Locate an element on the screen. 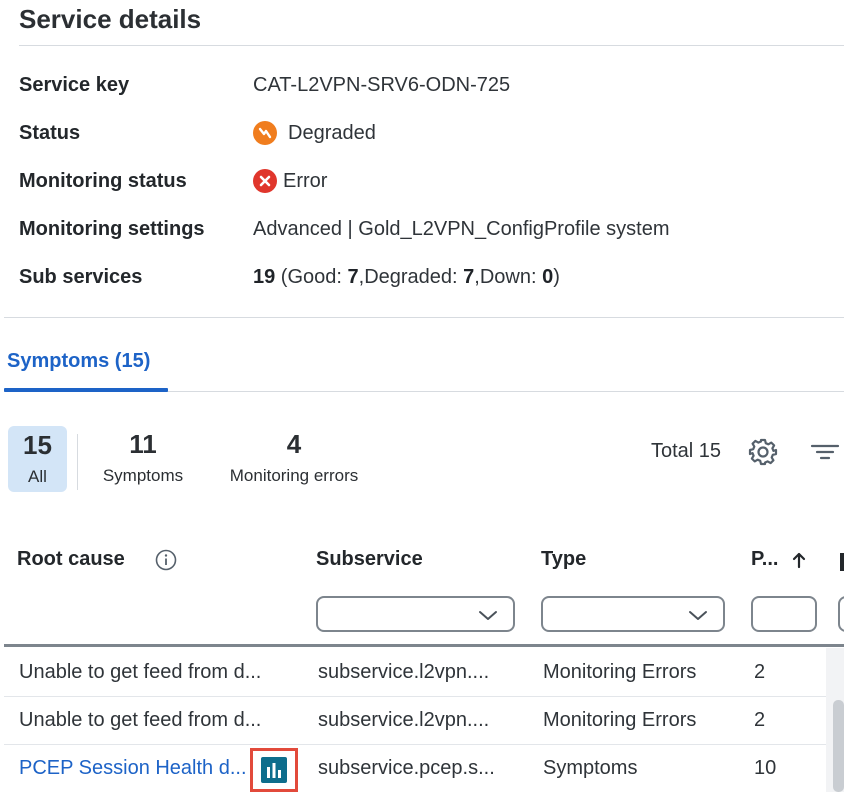 The width and height of the screenshot is (844, 792). column-overflow-marker is located at coordinates (842, 562).